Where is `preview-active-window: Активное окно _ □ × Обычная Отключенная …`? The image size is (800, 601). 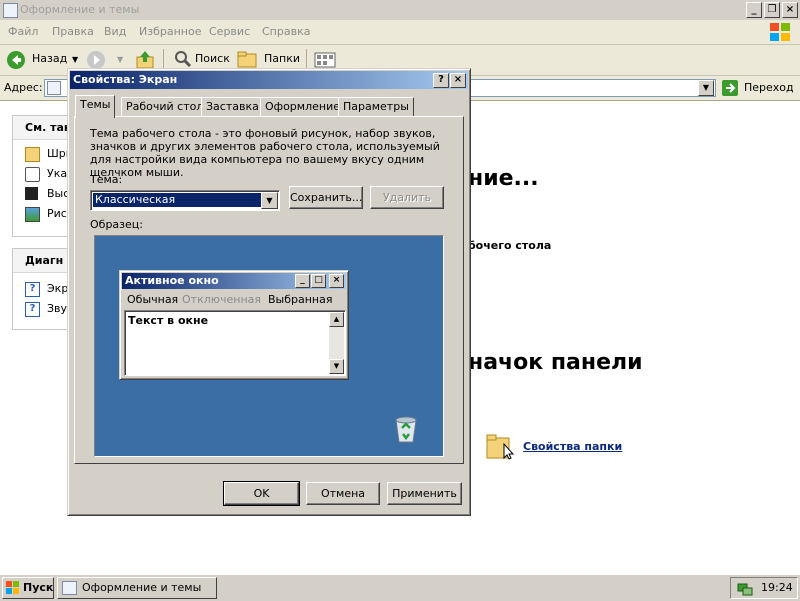 preview-active-window: Активное окно _ □ × Обычная Отключенная … is located at coordinates (234, 325).